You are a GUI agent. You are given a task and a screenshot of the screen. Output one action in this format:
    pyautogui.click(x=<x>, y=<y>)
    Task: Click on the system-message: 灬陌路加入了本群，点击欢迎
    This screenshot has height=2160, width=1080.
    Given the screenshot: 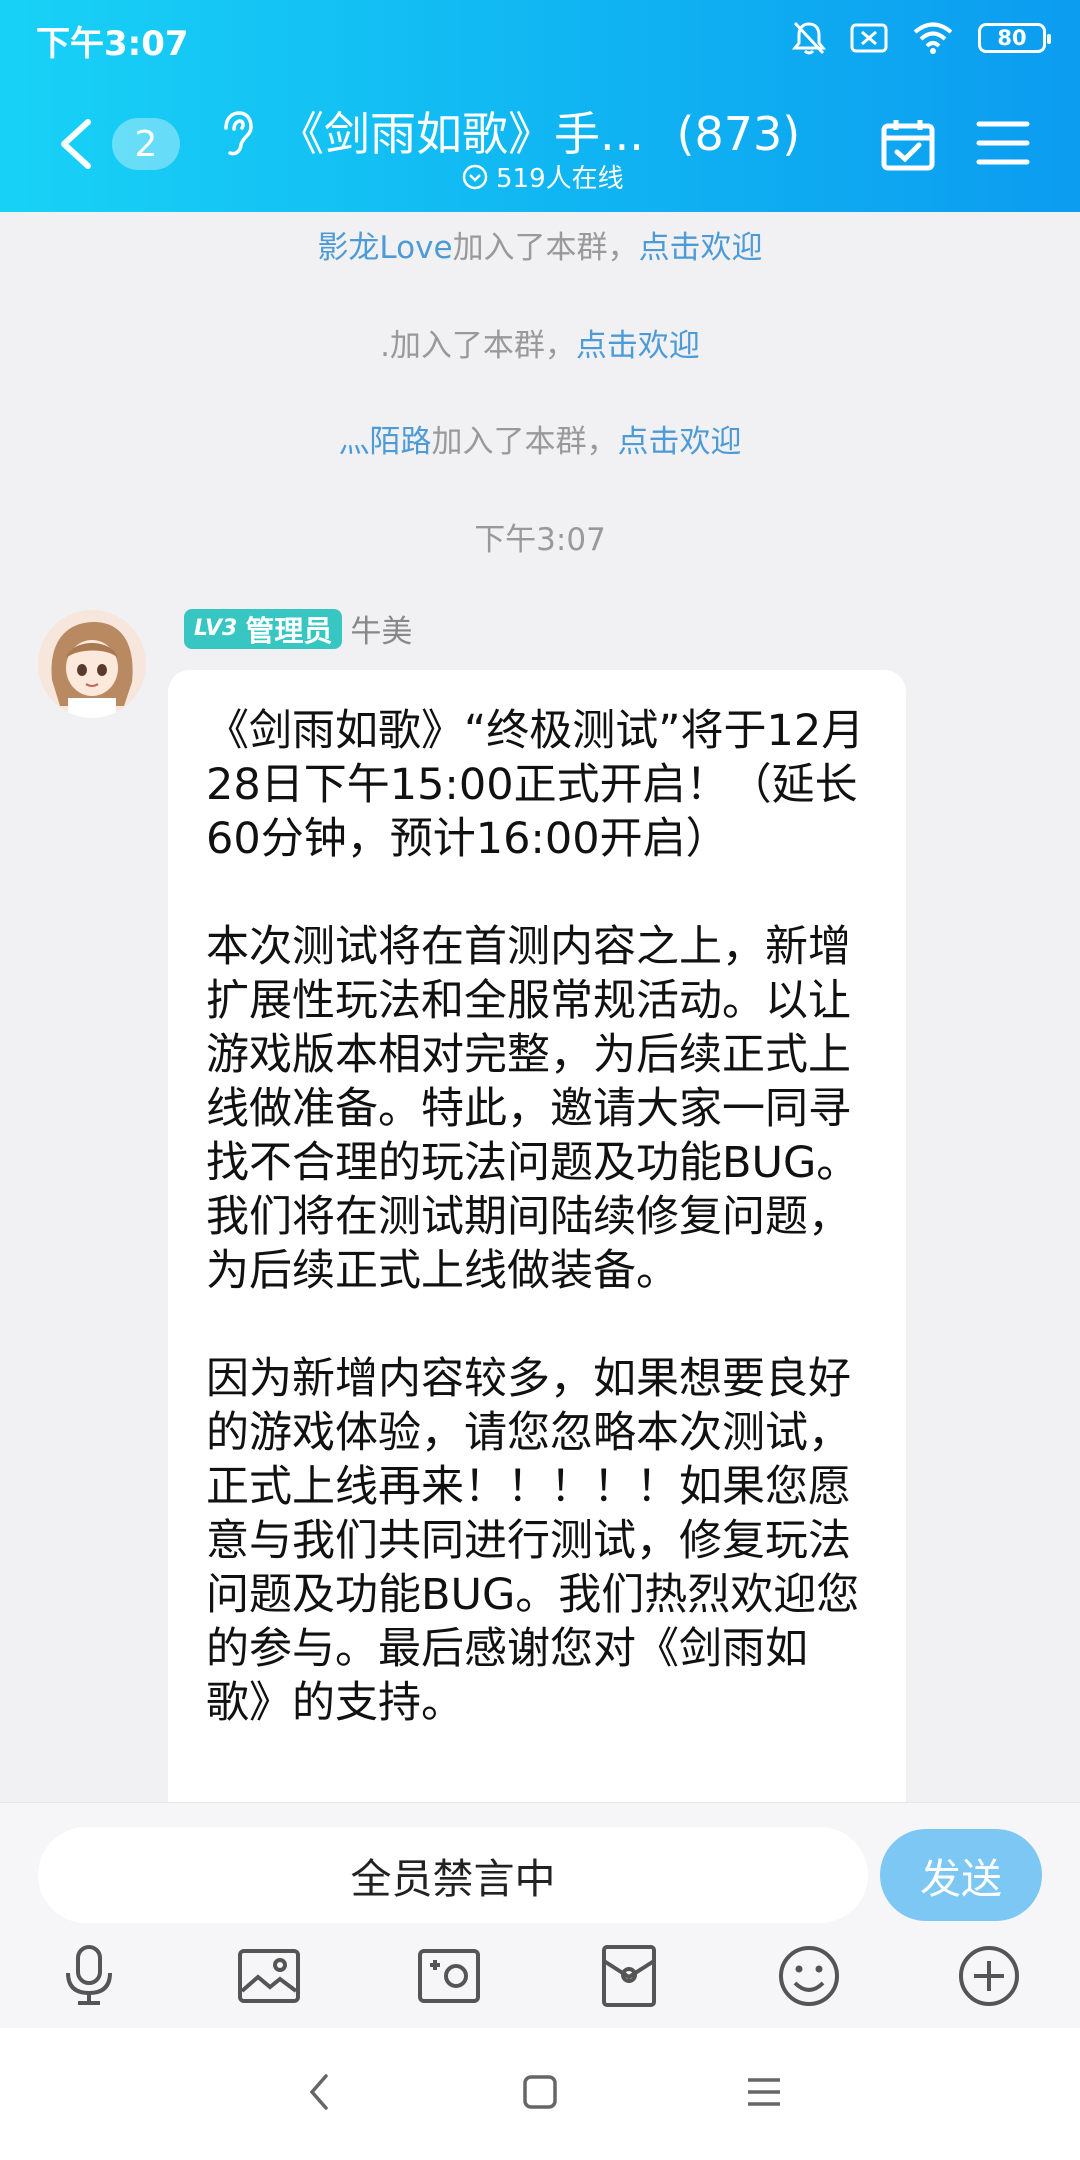 What is the action you would take?
    pyautogui.click(x=540, y=438)
    